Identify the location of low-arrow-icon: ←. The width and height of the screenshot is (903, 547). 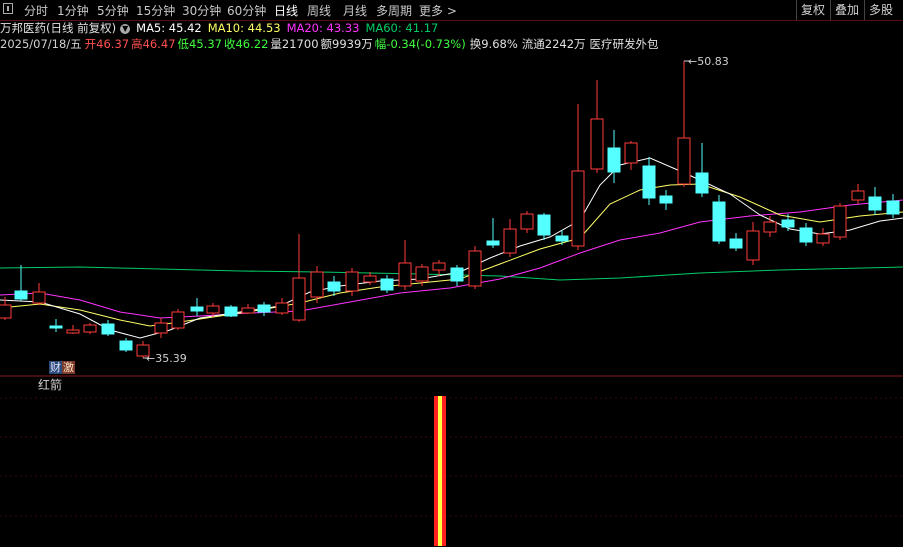
(151, 358).